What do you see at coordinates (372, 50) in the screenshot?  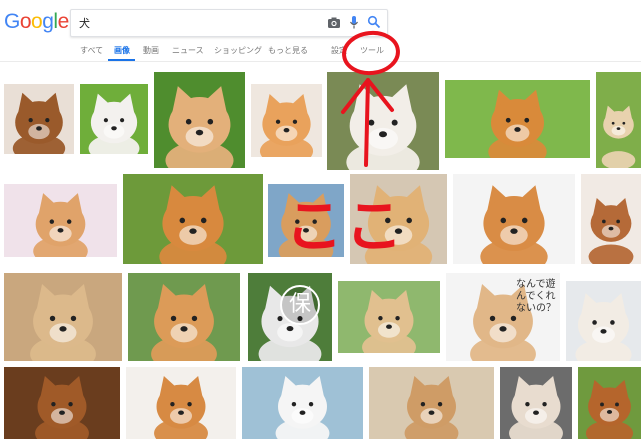 I see `tab-tools: ツール` at bounding box center [372, 50].